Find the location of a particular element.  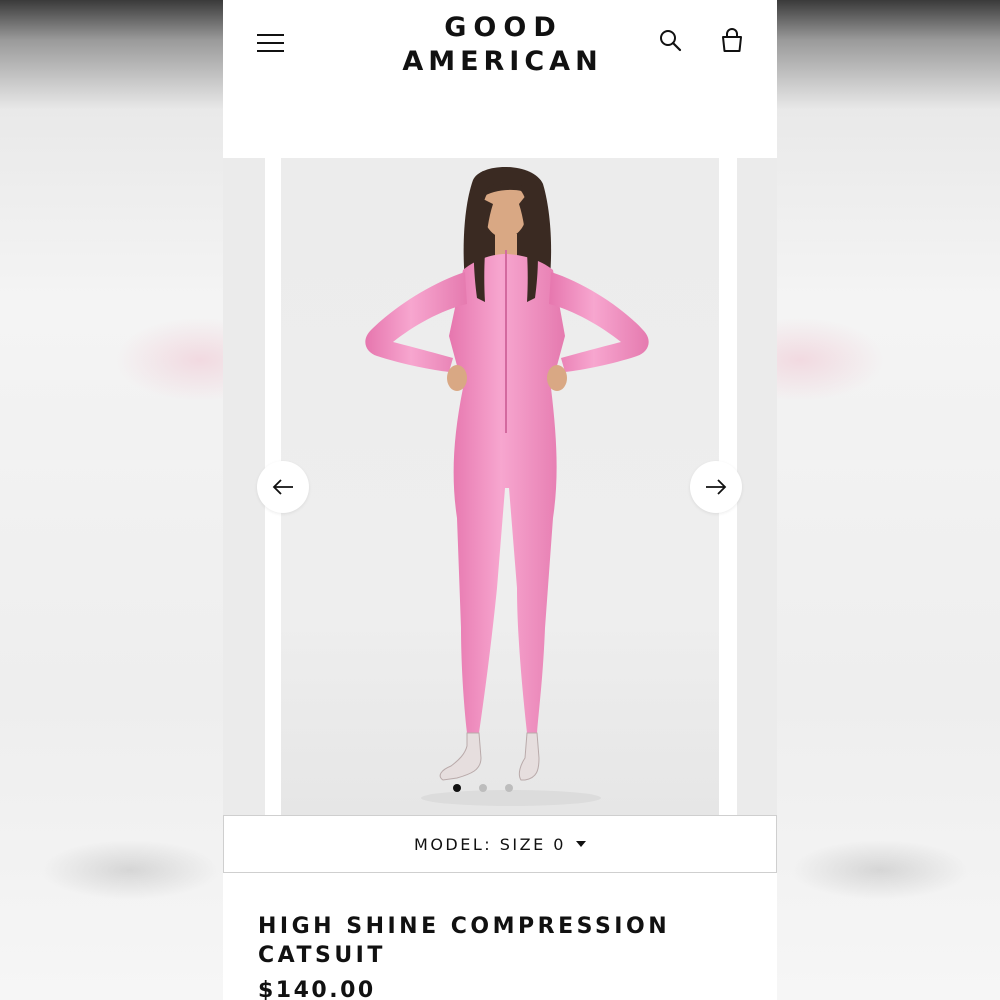

product-title: HIGH SHINE COMPRESSION CATSUIT is located at coordinates (464, 941).